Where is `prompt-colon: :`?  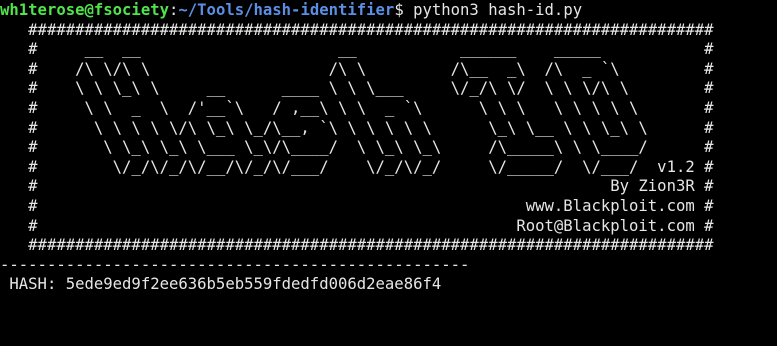
prompt-colon: : is located at coordinates (174, 10).